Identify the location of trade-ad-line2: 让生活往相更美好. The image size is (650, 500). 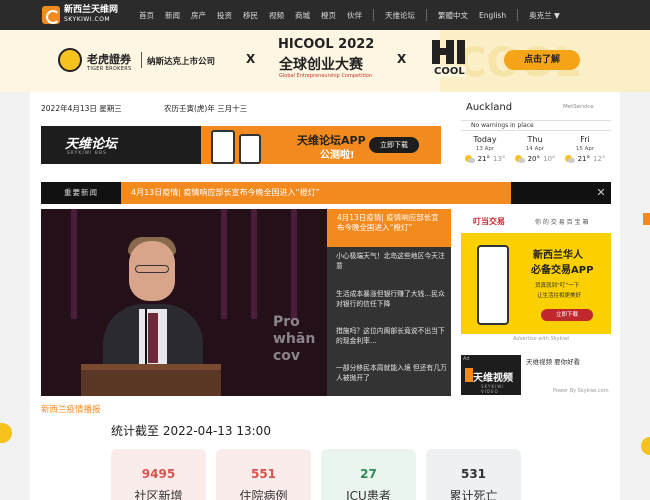
(559, 296).